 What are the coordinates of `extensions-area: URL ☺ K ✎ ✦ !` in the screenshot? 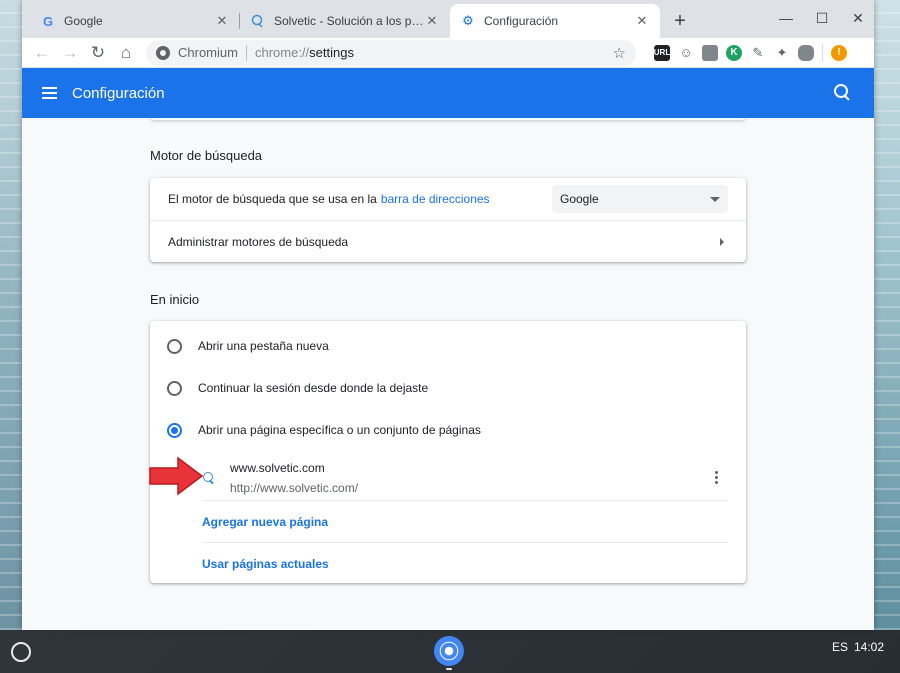 It's located at (750, 52).